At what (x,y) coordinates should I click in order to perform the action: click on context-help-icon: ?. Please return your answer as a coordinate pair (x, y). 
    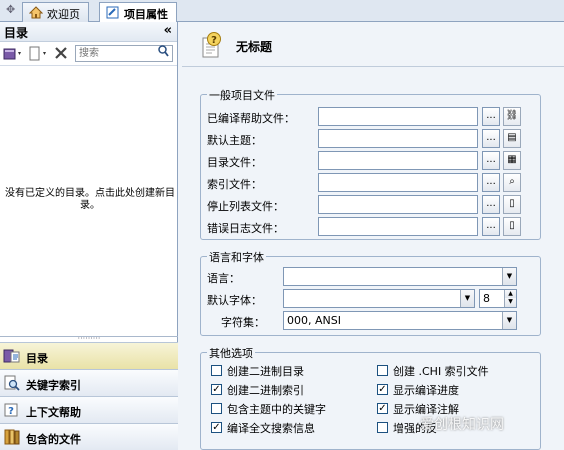
    Looking at the image, I should click on (11, 410).